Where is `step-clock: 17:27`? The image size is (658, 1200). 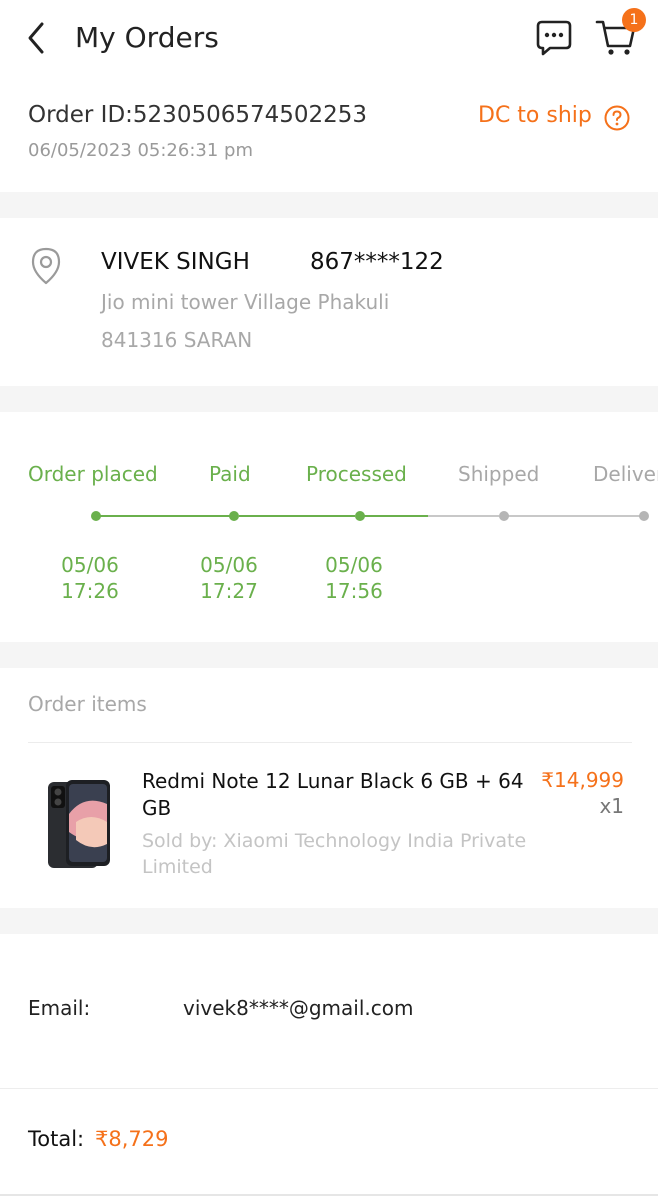 step-clock: 17:27 is located at coordinates (229, 591).